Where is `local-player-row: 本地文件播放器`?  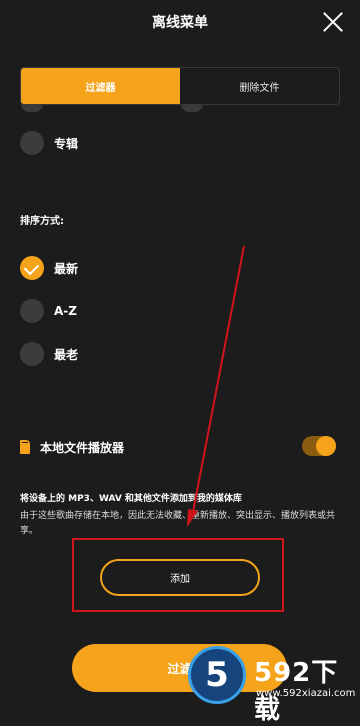 local-player-row: 本地文件播放器 is located at coordinates (180, 446).